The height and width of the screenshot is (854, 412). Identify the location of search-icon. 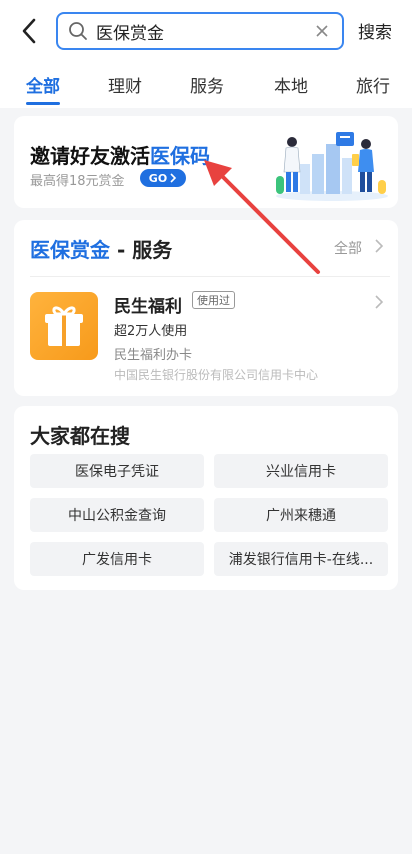
(79, 31).